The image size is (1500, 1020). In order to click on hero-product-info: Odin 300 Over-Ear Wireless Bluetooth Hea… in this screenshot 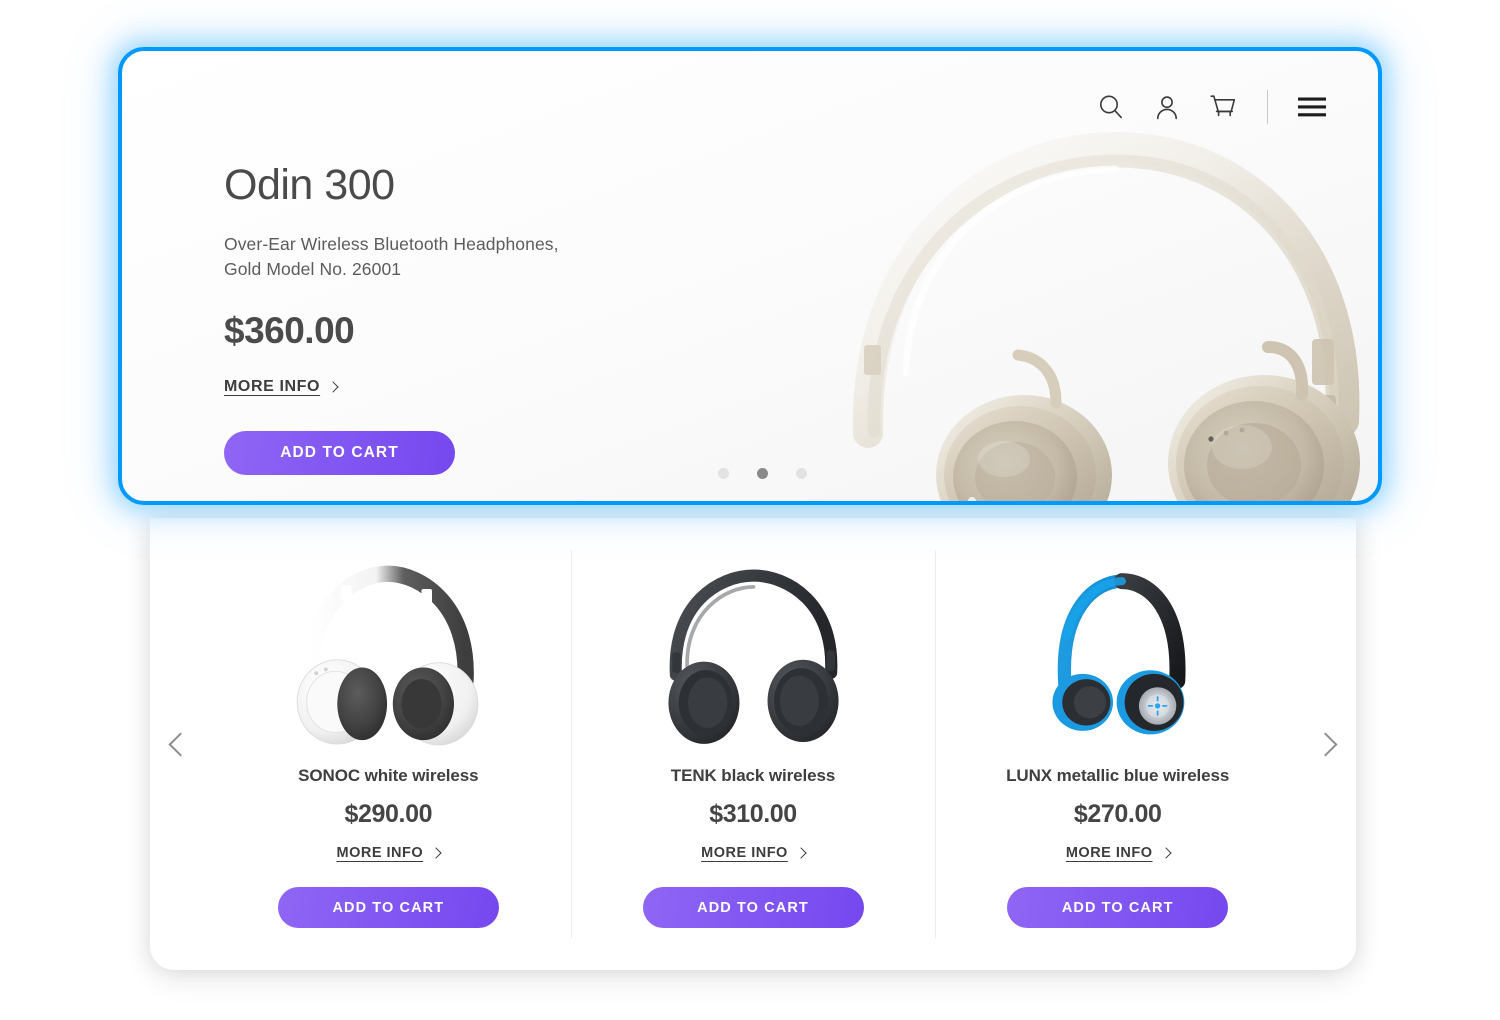, I will do `click(504, 318)`.